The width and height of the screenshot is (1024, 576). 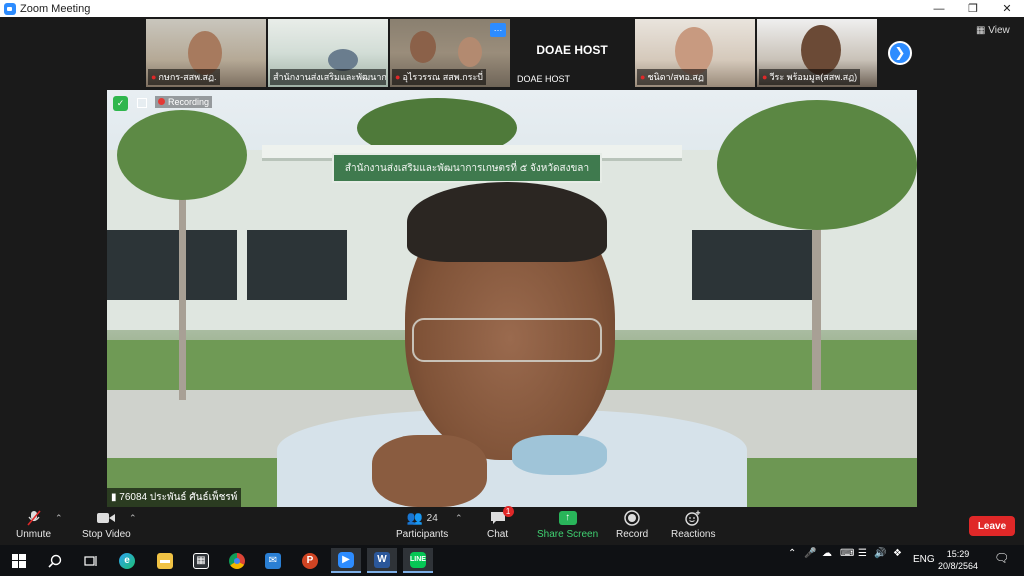 What do you see at coordinates (10, 8) in the screenshot?
I see `zoom-app-icon` at bounding box center [10, 8].